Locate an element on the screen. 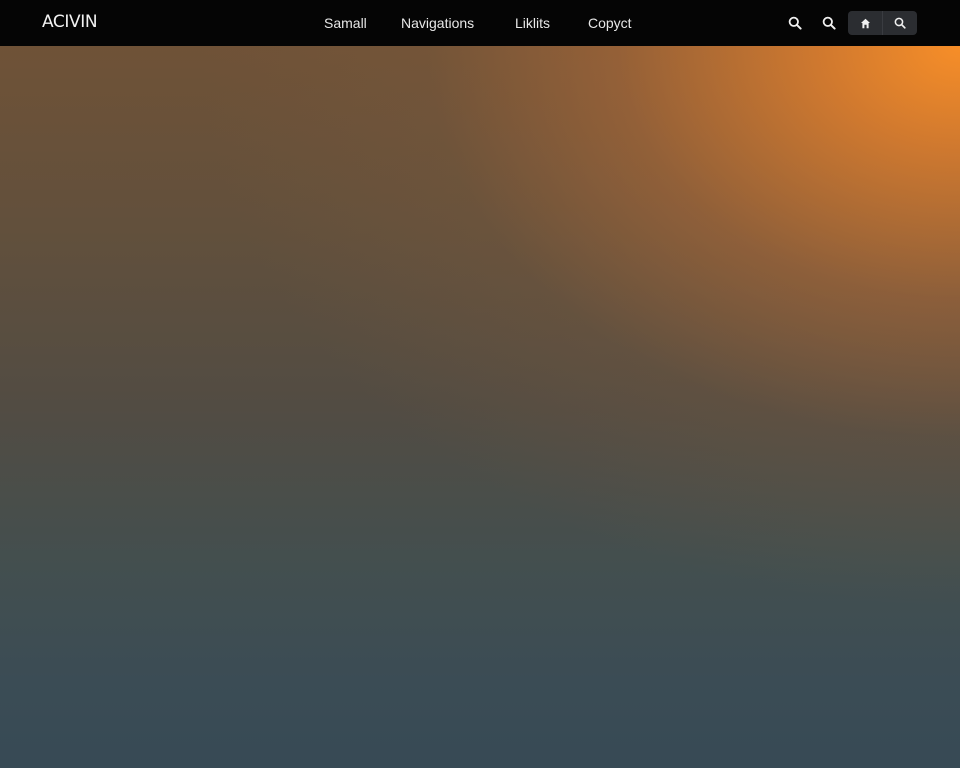 This screenshot has height=768, width=960. nav-link-navigations: Navigations is located at coordinates (437, 23).